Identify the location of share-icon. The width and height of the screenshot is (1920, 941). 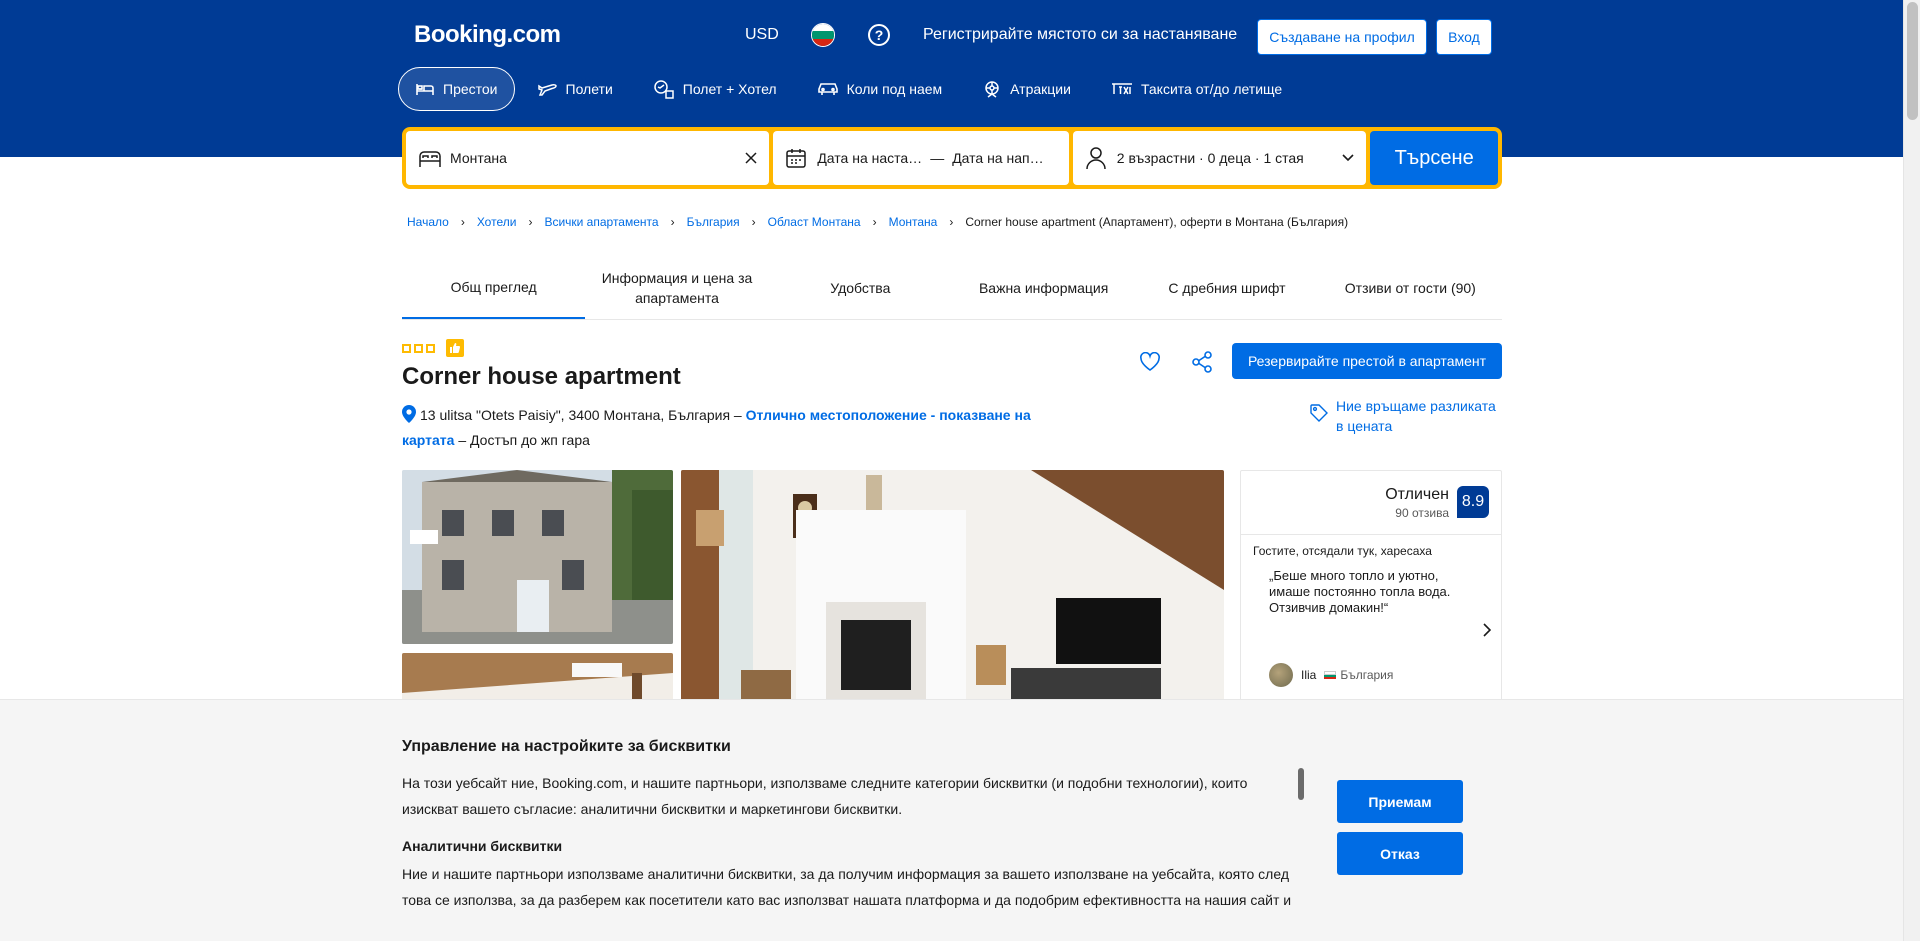
(1202, 362).